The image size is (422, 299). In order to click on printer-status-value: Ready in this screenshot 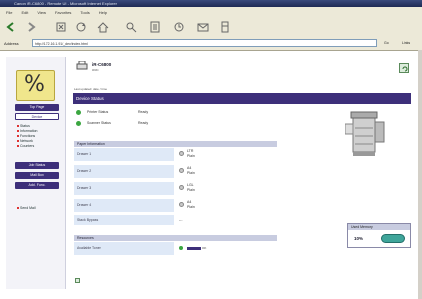, I will do `click(143, 112)`.